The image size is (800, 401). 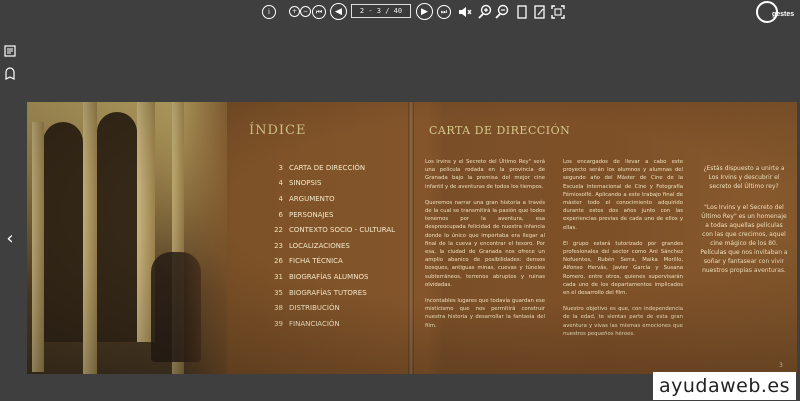 I want to click on zoom-in-small-icon: +, so click(x=294, y=11).